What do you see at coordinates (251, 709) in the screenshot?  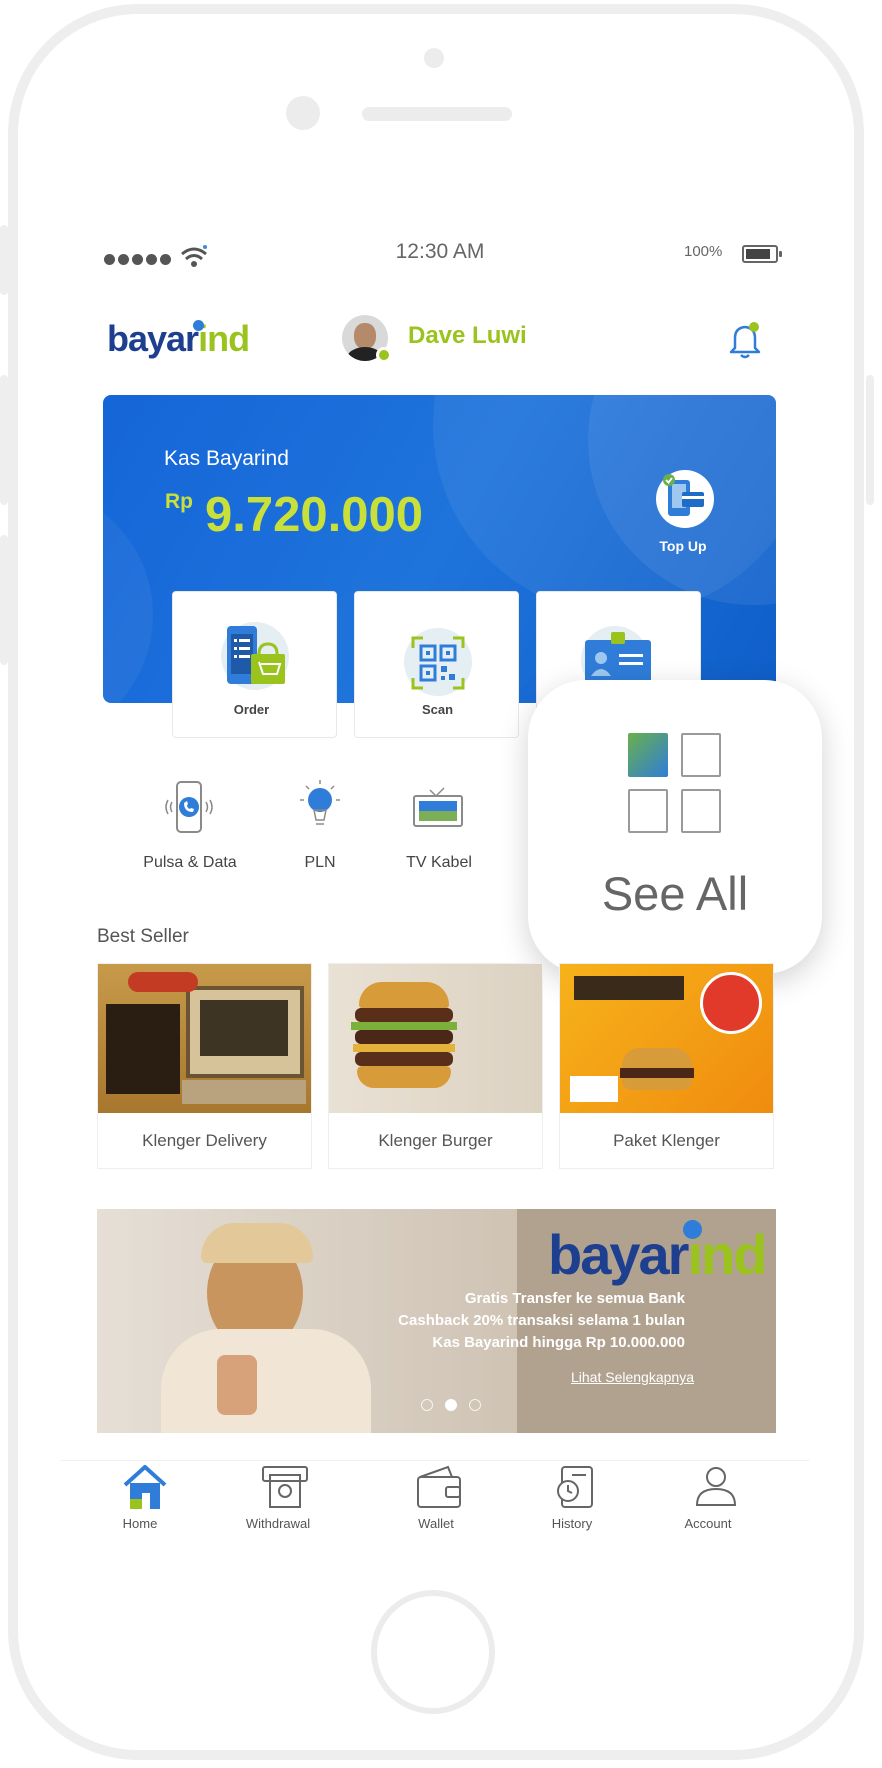 I see `order-label: Order` at bounding box center [251, 709].